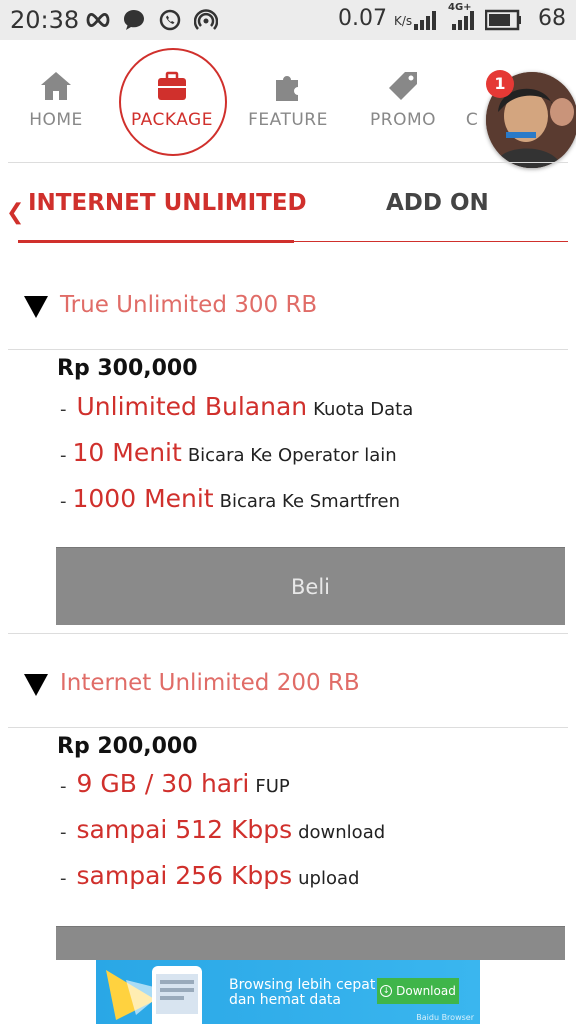  Describe the element at coordinates (504, 20) in the screenshot. I see `battery-icon` at that location.